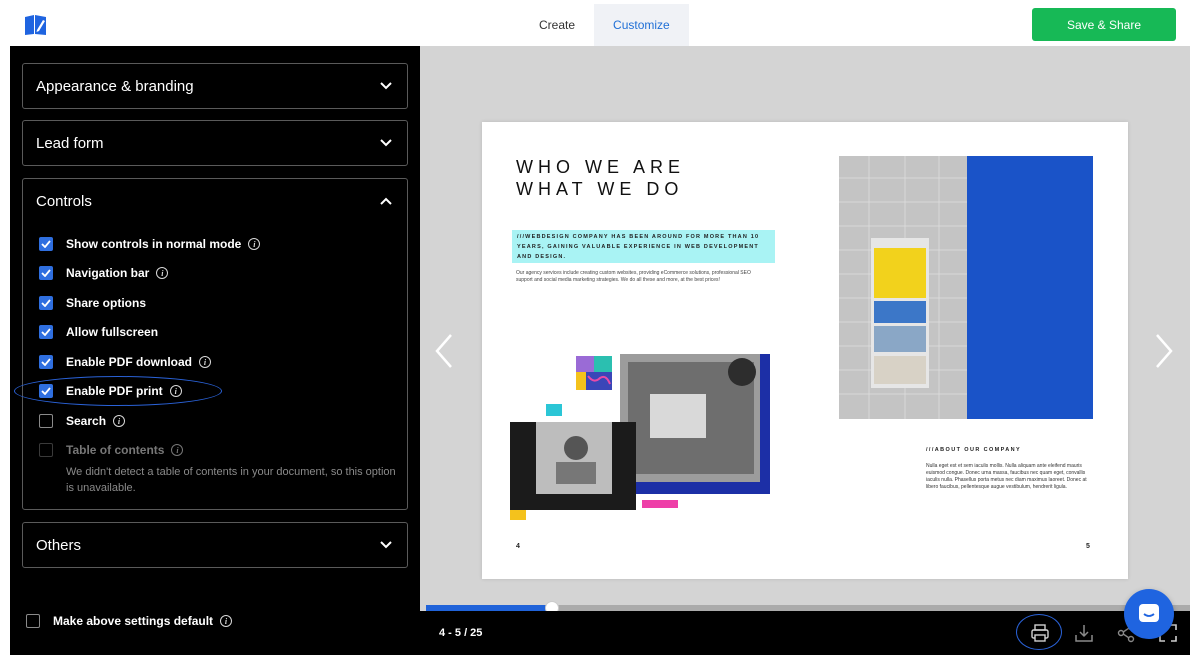 This screenshot has width=1200, height=661. What do you see at coordinates (64, 201) in the screenshot?
I see `panel-controls-title: Controls` at bounding box center [64, 201].